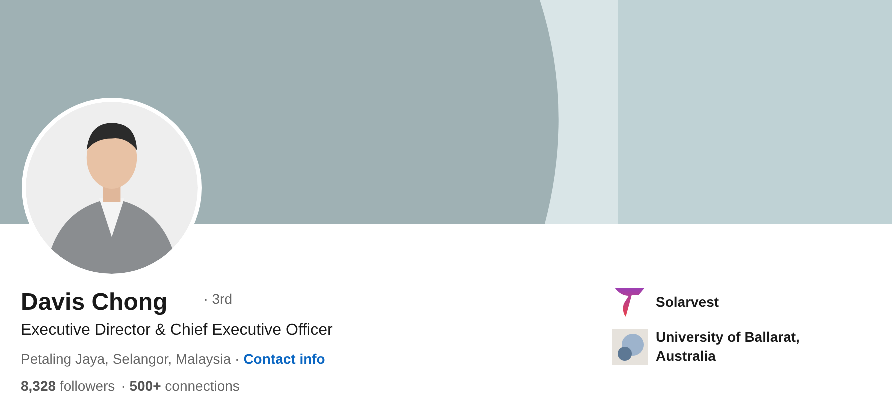 The width and height of the screenshot is (892, 402). Describe the element at coordinates (285, 359) in the screenshot. I see `contact-info-link: Contact info` at that location.